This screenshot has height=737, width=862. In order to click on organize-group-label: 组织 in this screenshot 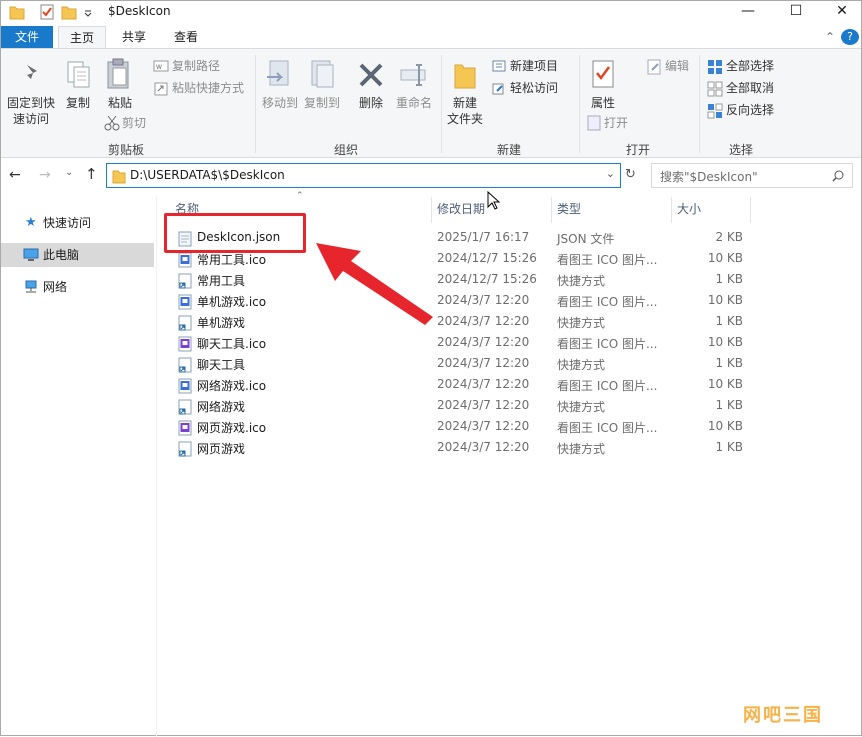, I will do `click(345, 150)`.